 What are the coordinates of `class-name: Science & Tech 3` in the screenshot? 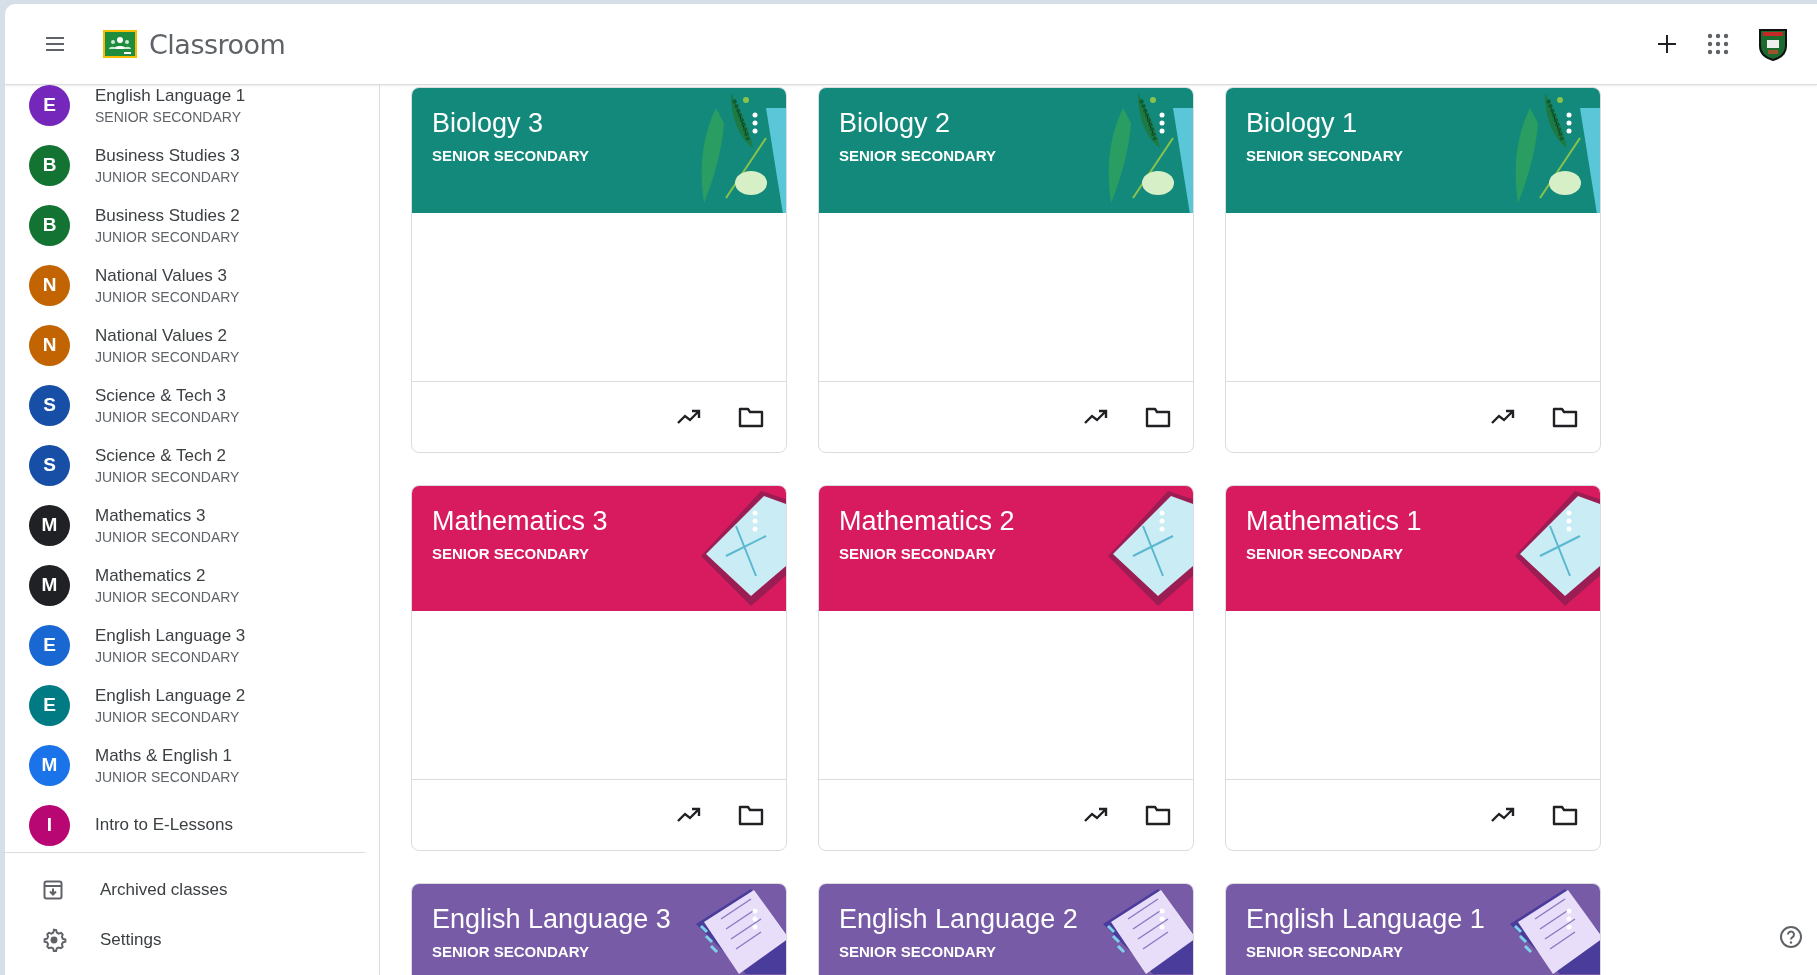 It's located at (161, 395).